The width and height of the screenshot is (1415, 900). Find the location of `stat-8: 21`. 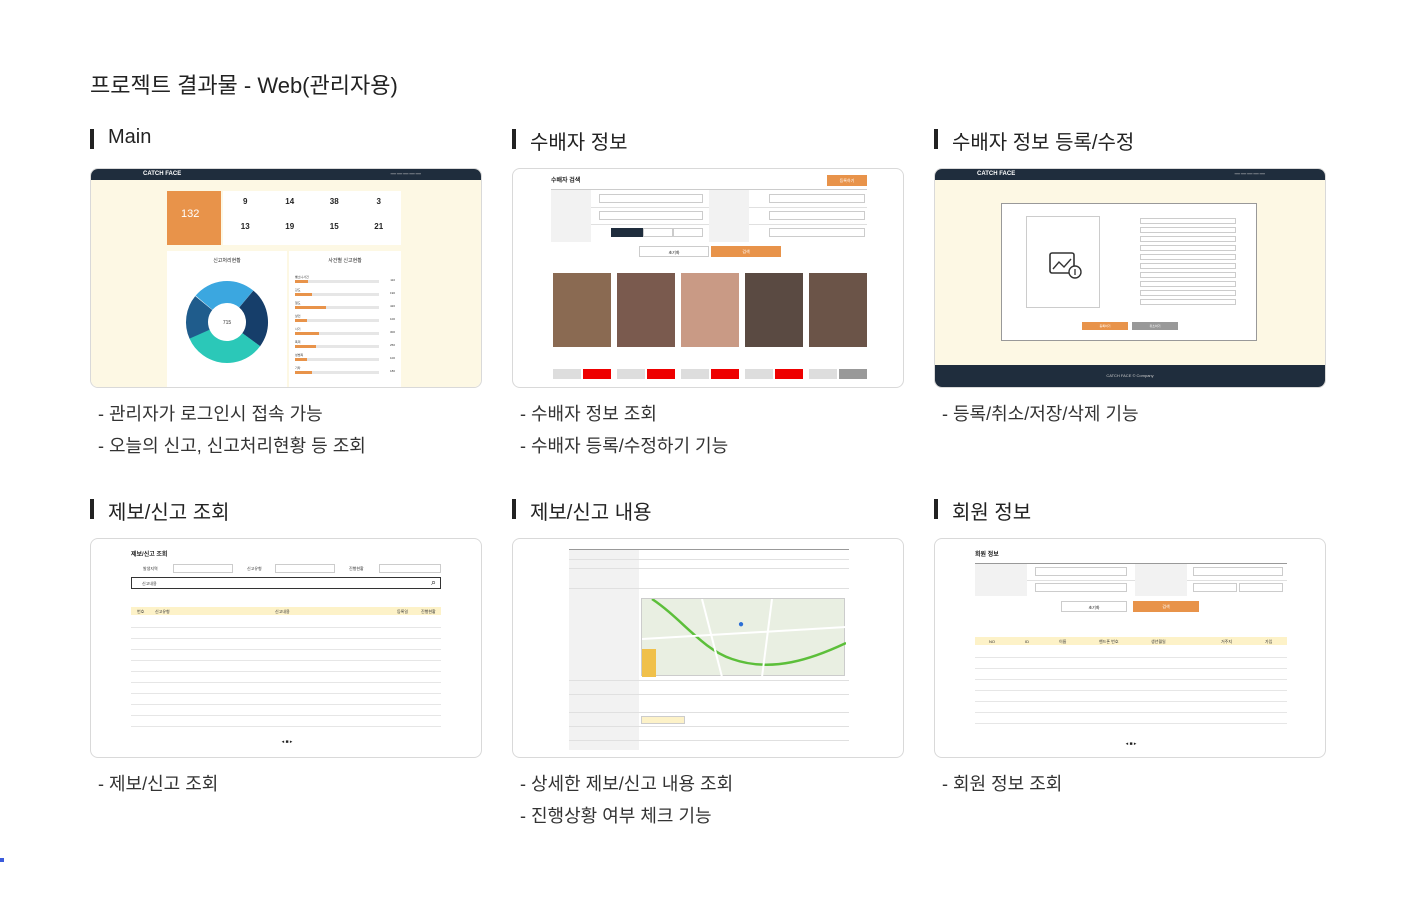

stat-8: 21 is located at coordinates (379, 226).